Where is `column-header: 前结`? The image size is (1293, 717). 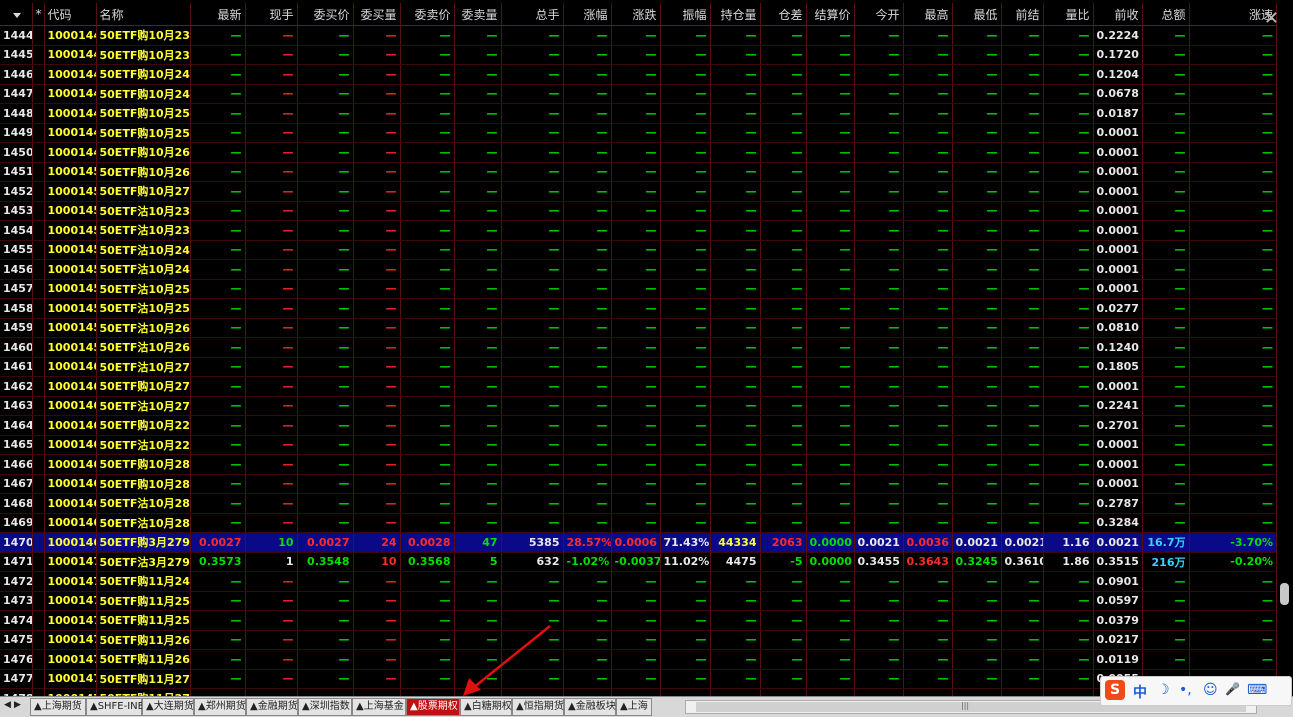
column-header: 前结 is located at coordinates (1022, 14).